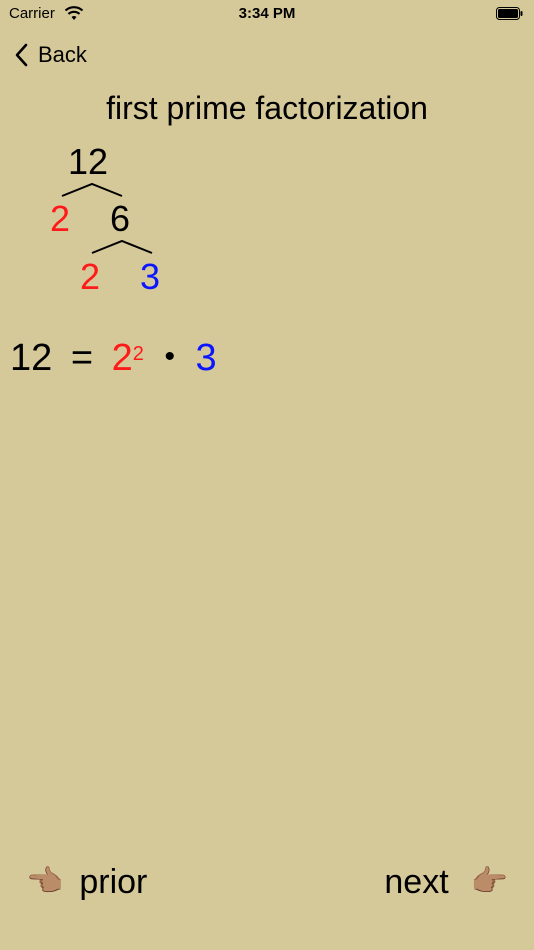 The width and height of the screenshot is (534, 950). Describe the element at coordinates (206, 358) in the screenshot. I see `equation-factor: 3` at that location.